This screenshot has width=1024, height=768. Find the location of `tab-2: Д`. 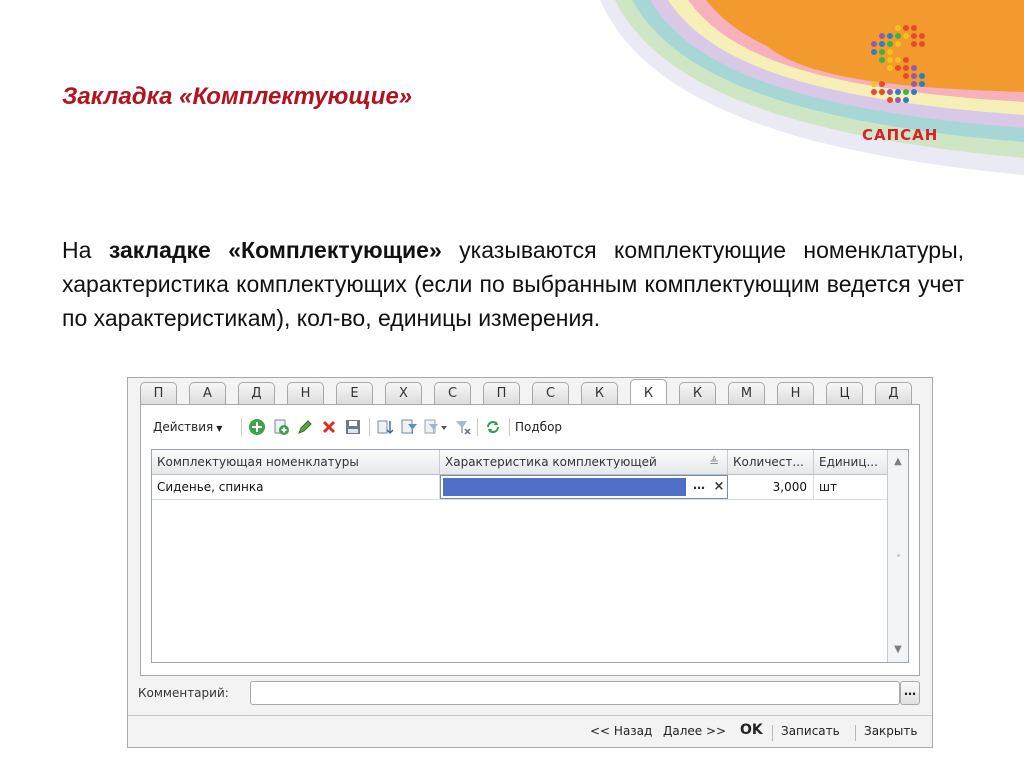

tab-2: Д is located at coordinates (256, 393).